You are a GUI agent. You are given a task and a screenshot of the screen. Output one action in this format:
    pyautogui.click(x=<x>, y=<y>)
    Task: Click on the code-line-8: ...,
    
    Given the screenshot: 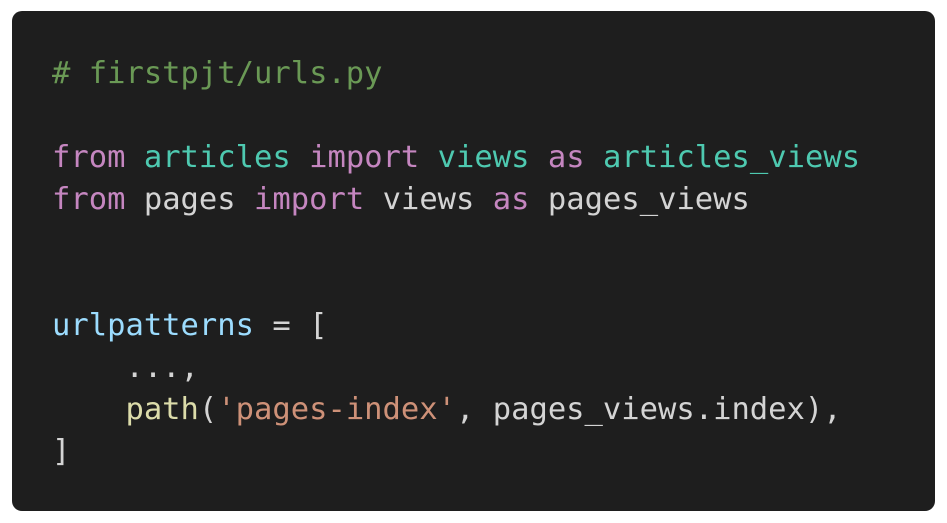 What is the action you would take?
    pyautogui.click(x=456, y=368)
    